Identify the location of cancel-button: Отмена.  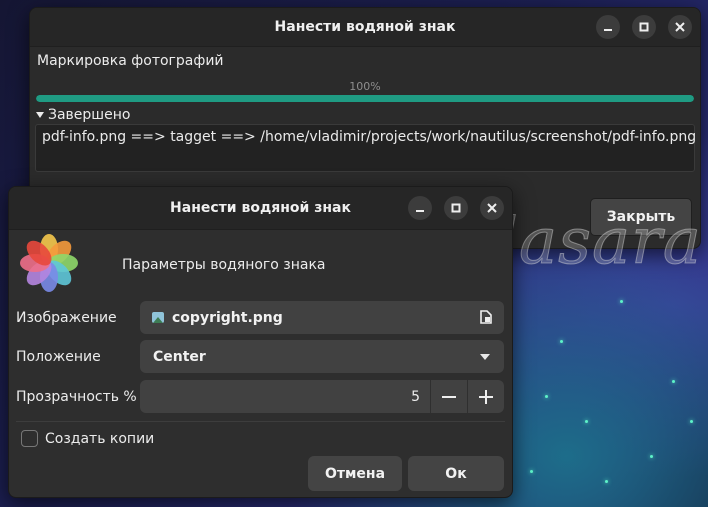
(355, 473).